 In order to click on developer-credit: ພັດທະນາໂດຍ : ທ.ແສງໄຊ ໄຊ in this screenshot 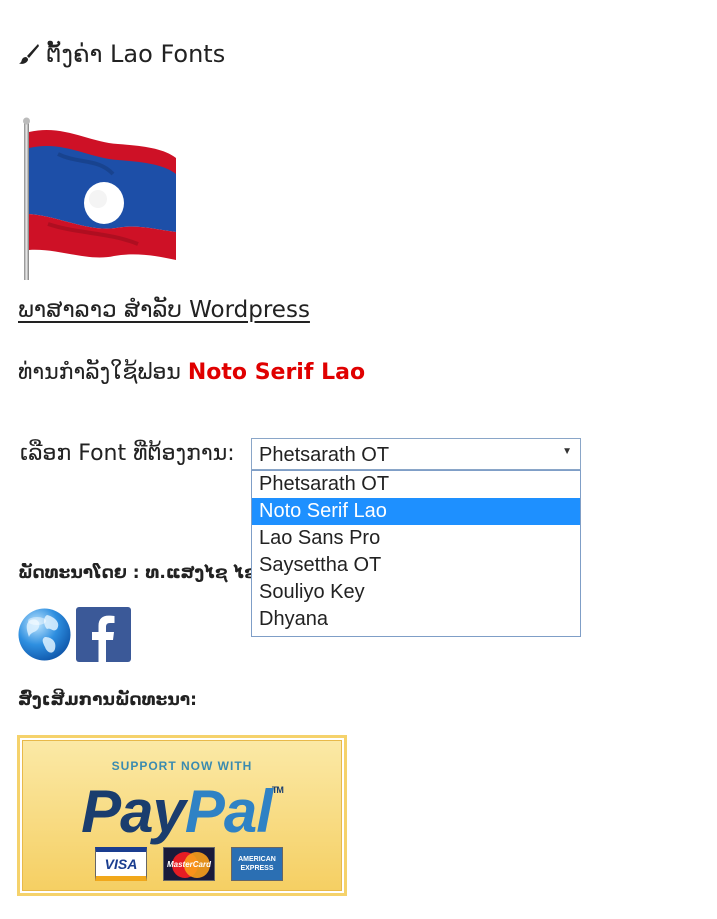, I will do `click(134, 573)`.